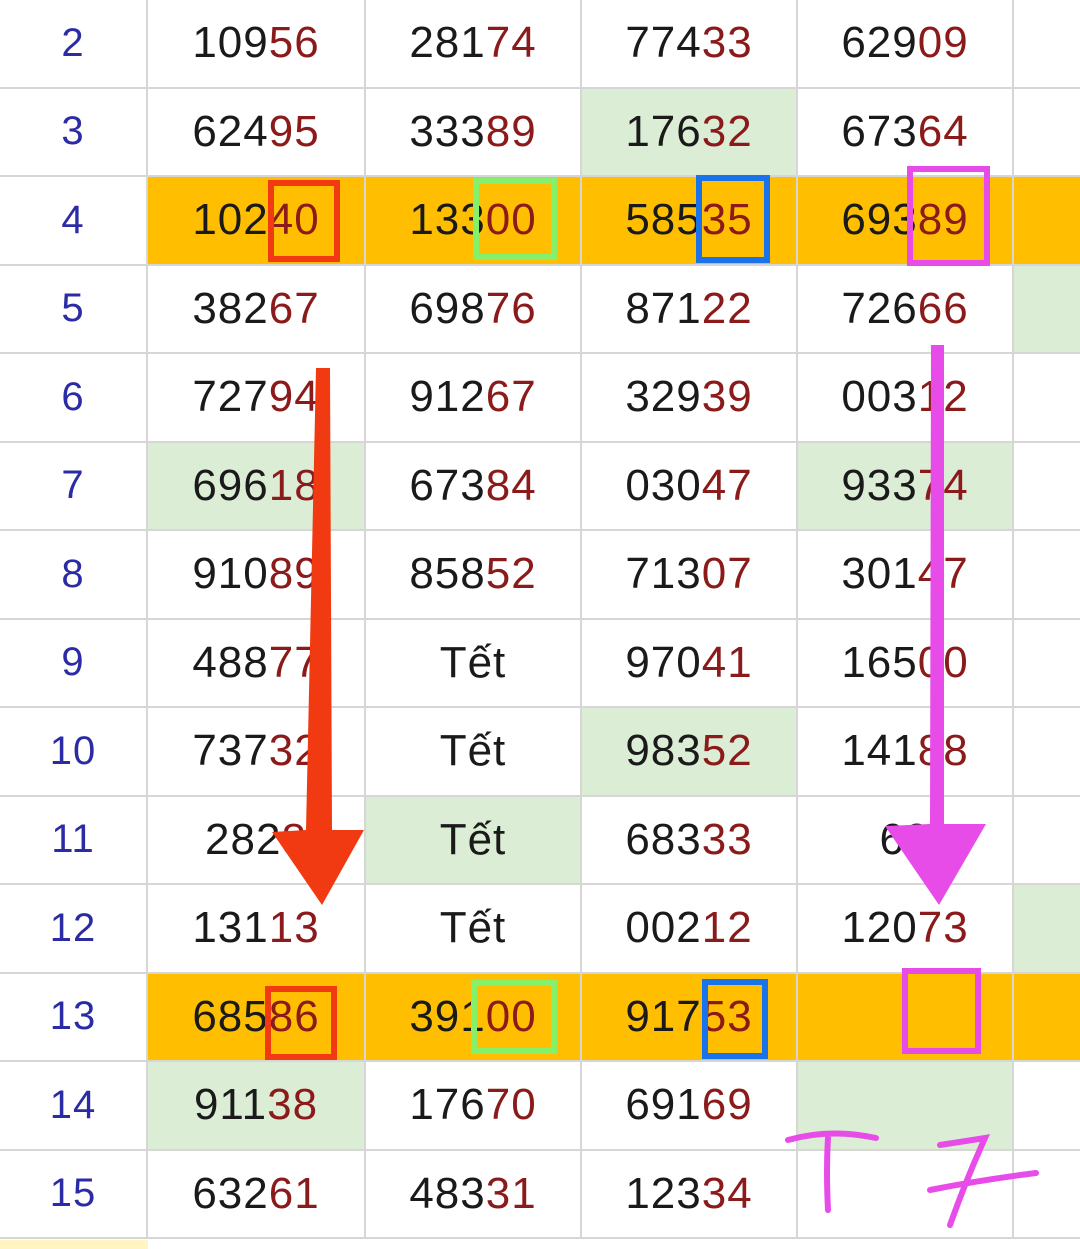 The width and height of the screenshot is (1080, 1249). What do you see at coordinates (906, 44) in the screenshot?
I see `result-cell: 629 09` at bounding box center [906, 44].